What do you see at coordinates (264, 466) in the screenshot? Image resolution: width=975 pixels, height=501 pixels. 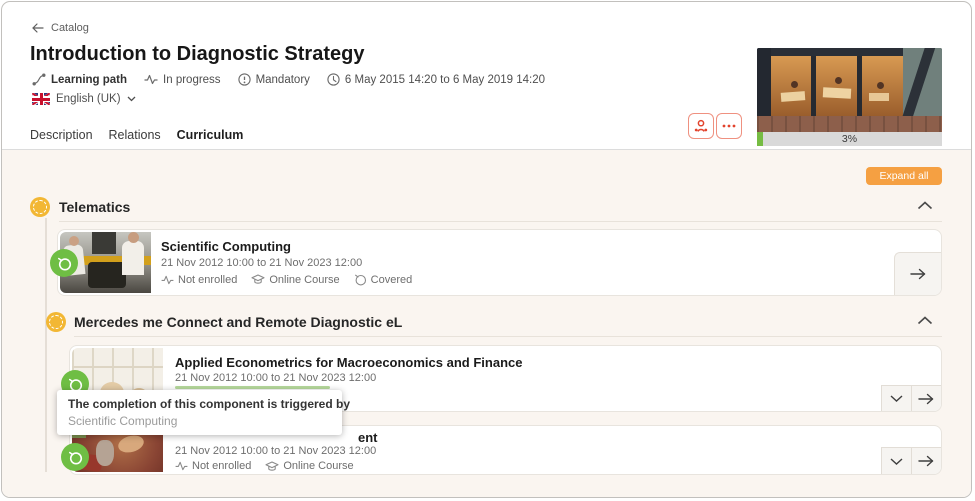 I see `course-card-status-row: Not enrolled Online Course` at bounding box center [264, 466].